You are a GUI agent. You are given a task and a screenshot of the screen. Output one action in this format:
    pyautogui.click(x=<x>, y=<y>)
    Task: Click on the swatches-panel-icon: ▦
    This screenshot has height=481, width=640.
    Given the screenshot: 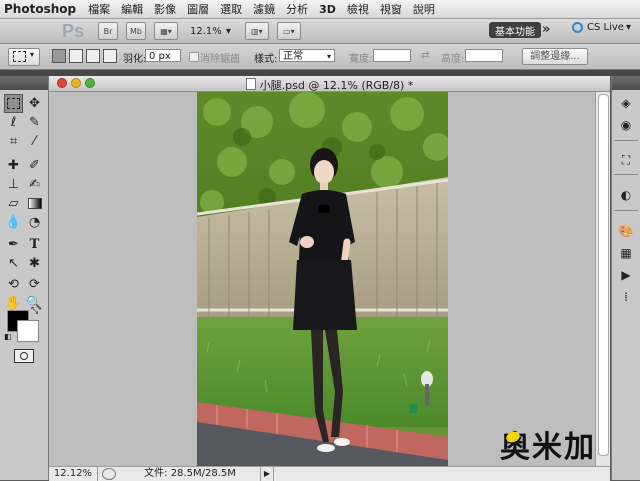 What is the action you would take?
    pyautogui.click(x=626, y=253)
    